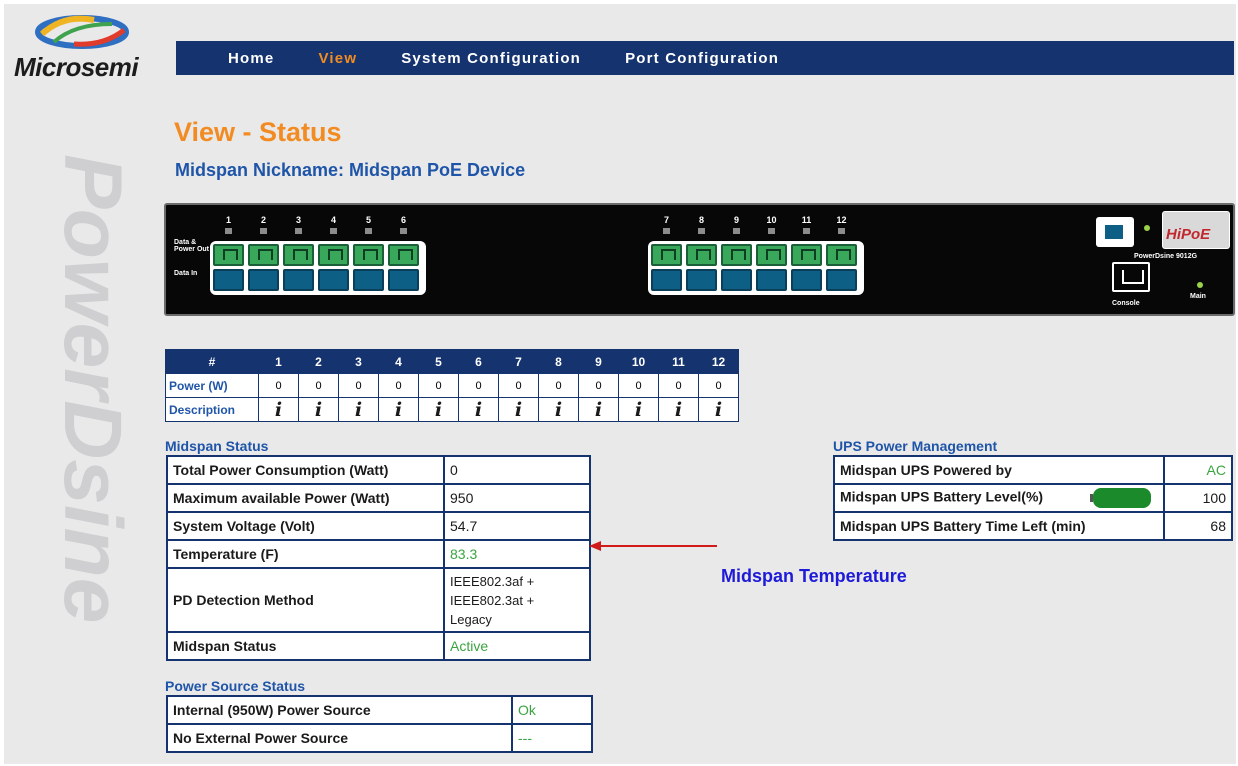  I want to click on battery-icon, so click(1120, 498).